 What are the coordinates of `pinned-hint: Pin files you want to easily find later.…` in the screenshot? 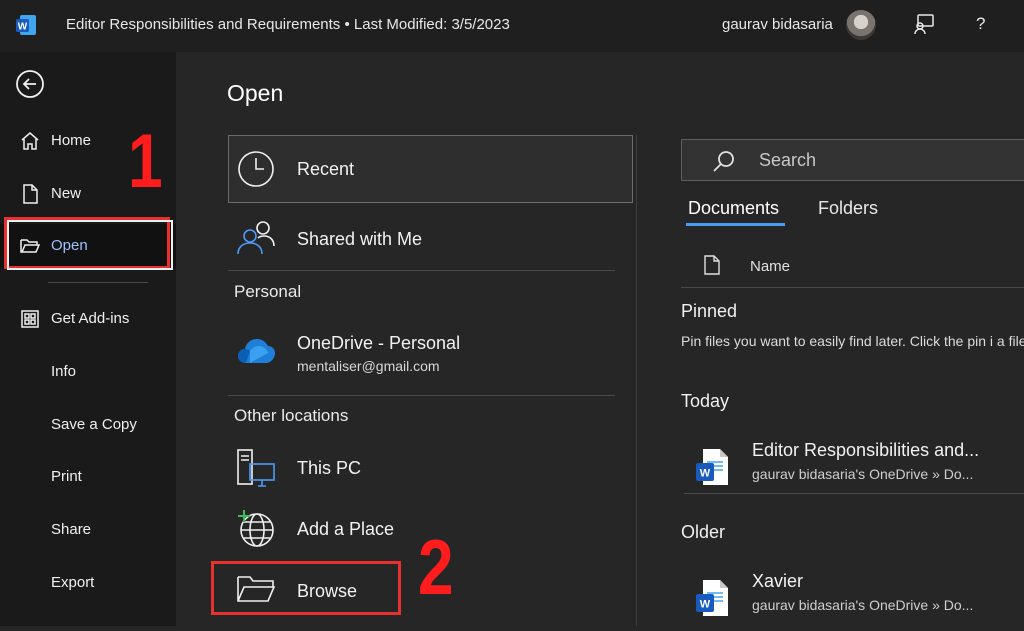 It's located at (852, 341).